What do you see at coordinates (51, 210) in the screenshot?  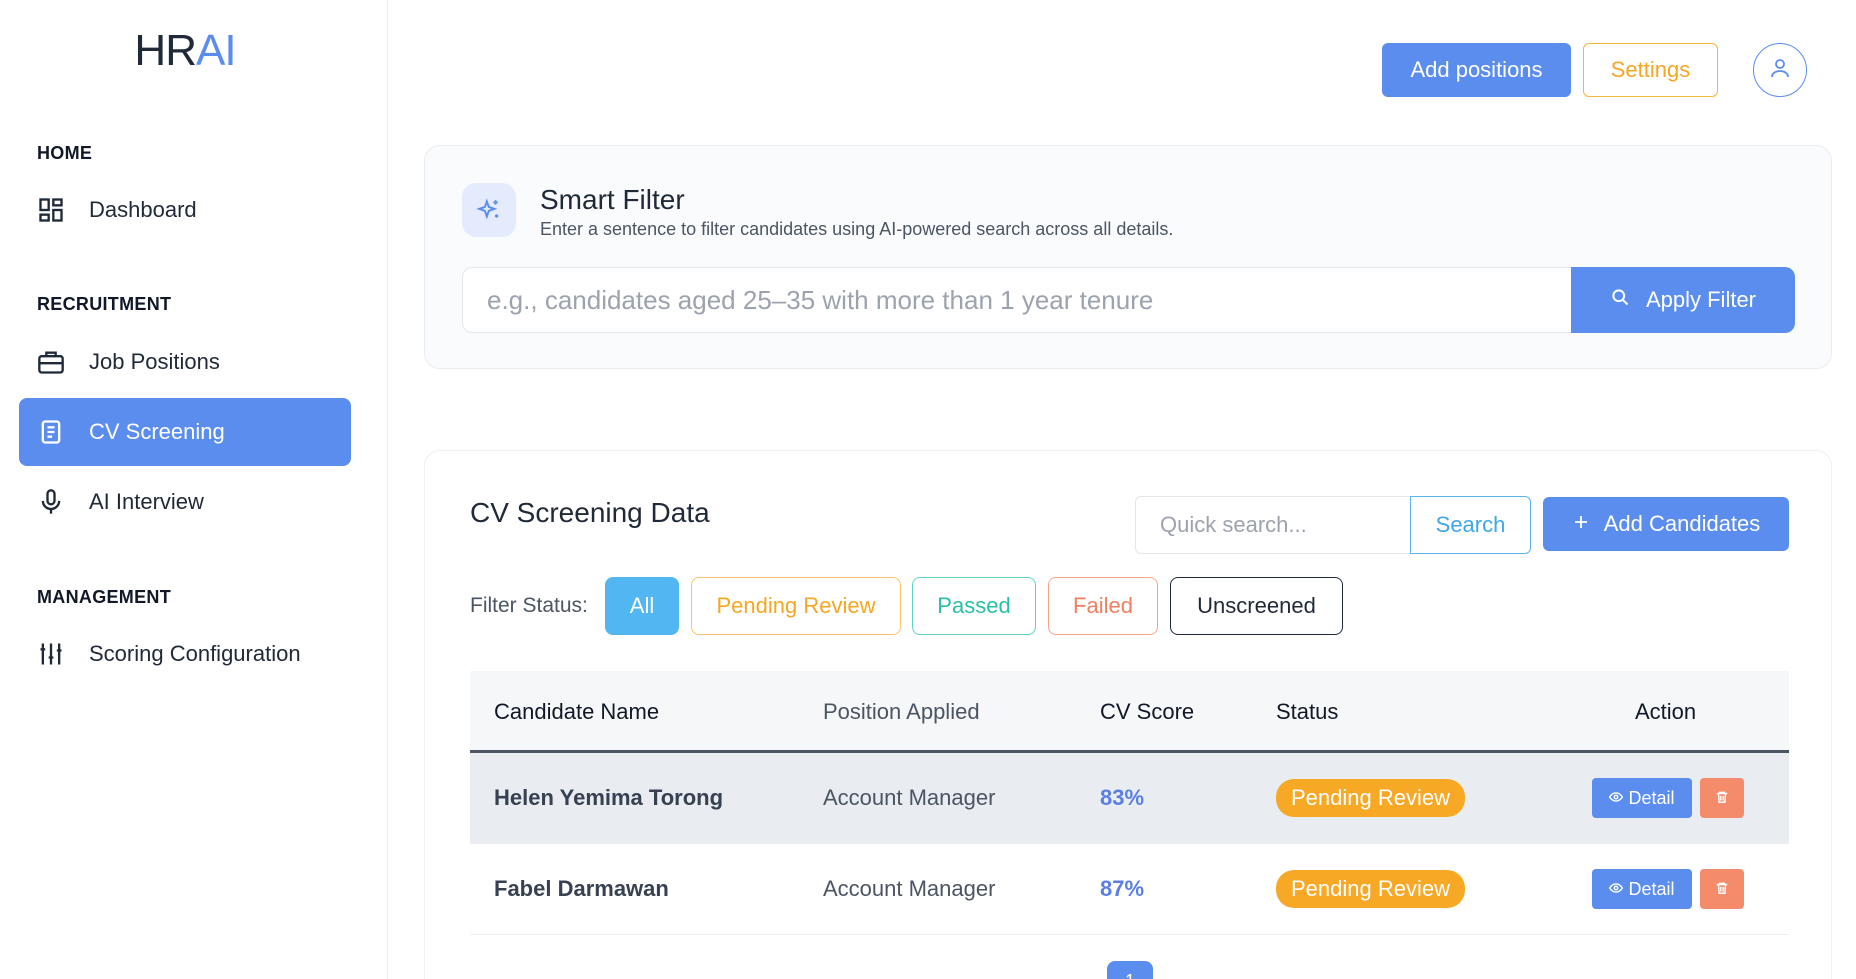 I see `dashboard-icon` at bounding box center [51, 210].